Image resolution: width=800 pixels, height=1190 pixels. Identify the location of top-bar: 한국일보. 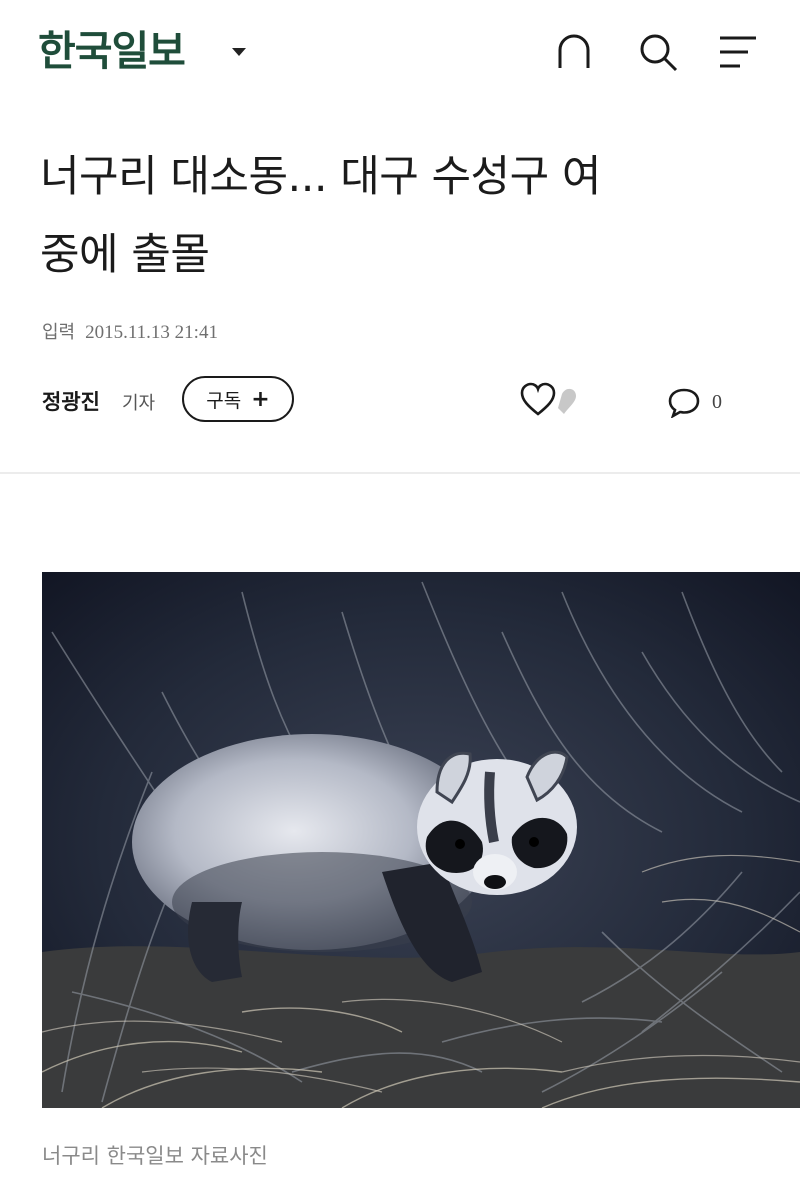
(400, 55).